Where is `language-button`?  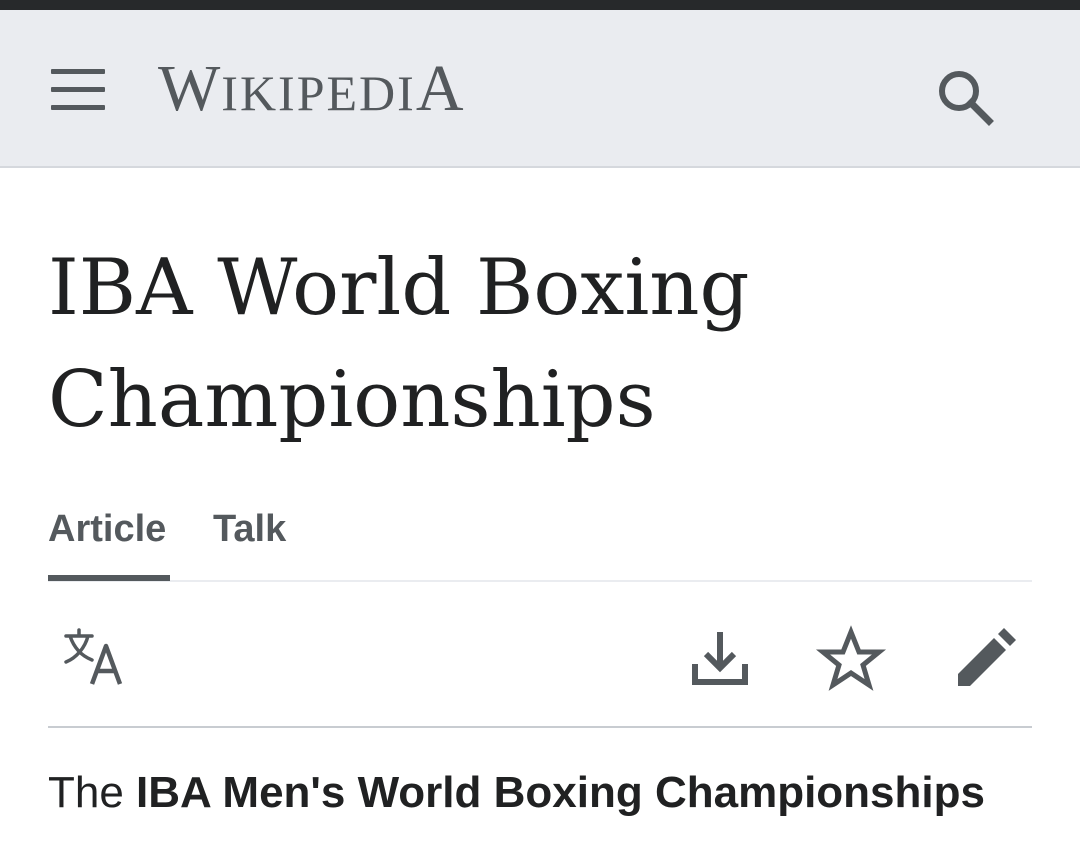 language-button is located at coordinates (94, 660).